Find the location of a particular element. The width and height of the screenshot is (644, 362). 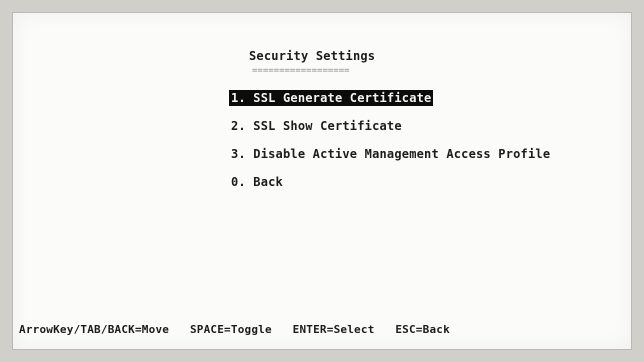

status-toggle-hint: SPACE=Toggle is located at coordinates (230, 329).